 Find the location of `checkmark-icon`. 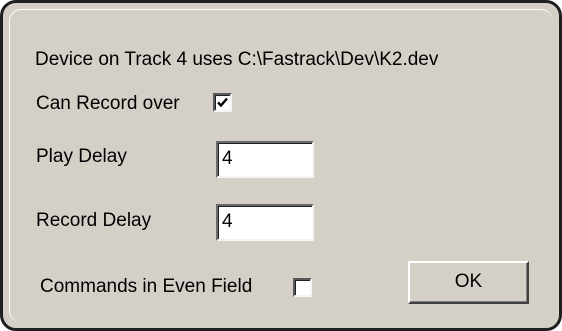

checkmark-icon is located at coordinates (222, 102).